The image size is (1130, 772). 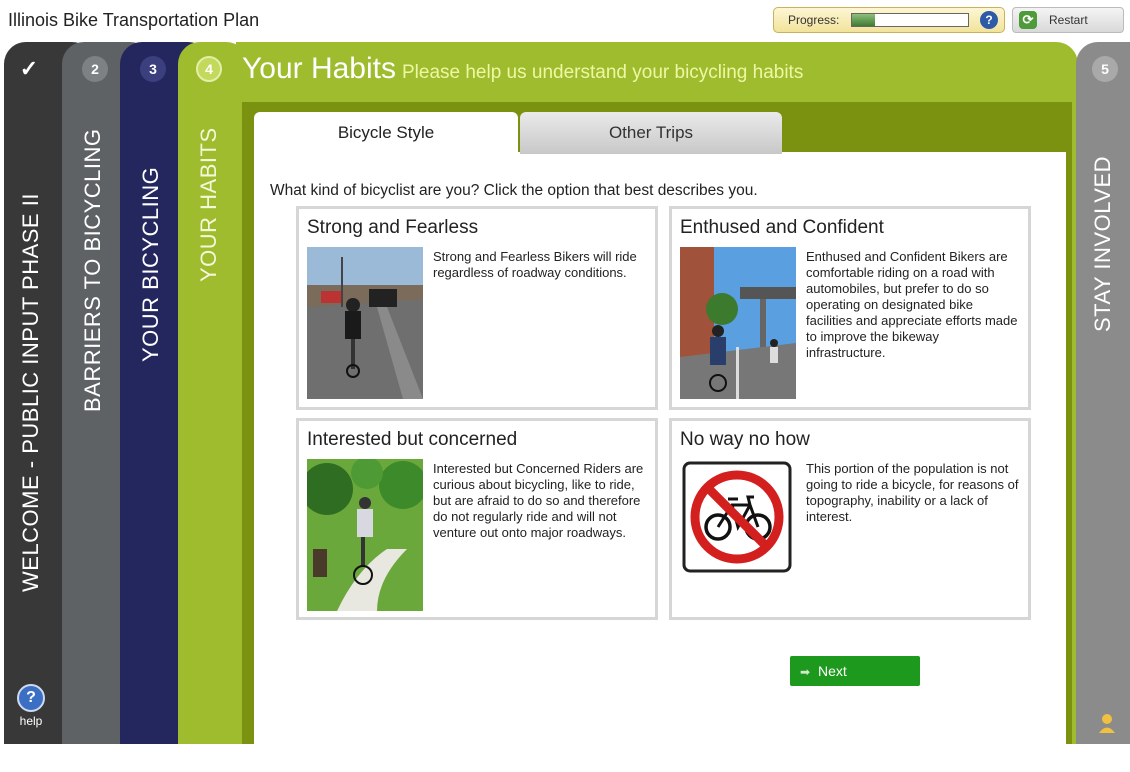 I want to click on step-number-badge: 4, so click(x=209, y=69).